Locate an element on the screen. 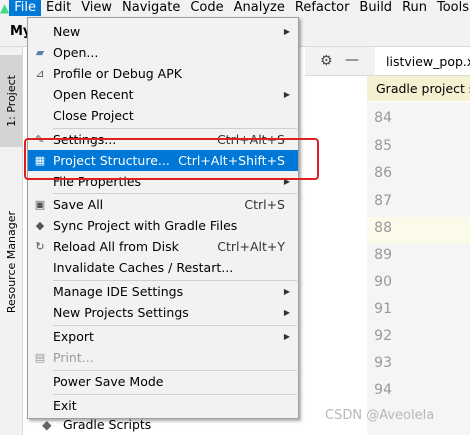 This screenshot has height=435, width=470. gear-icon: ⚙ is located at coordinates (326, 61).